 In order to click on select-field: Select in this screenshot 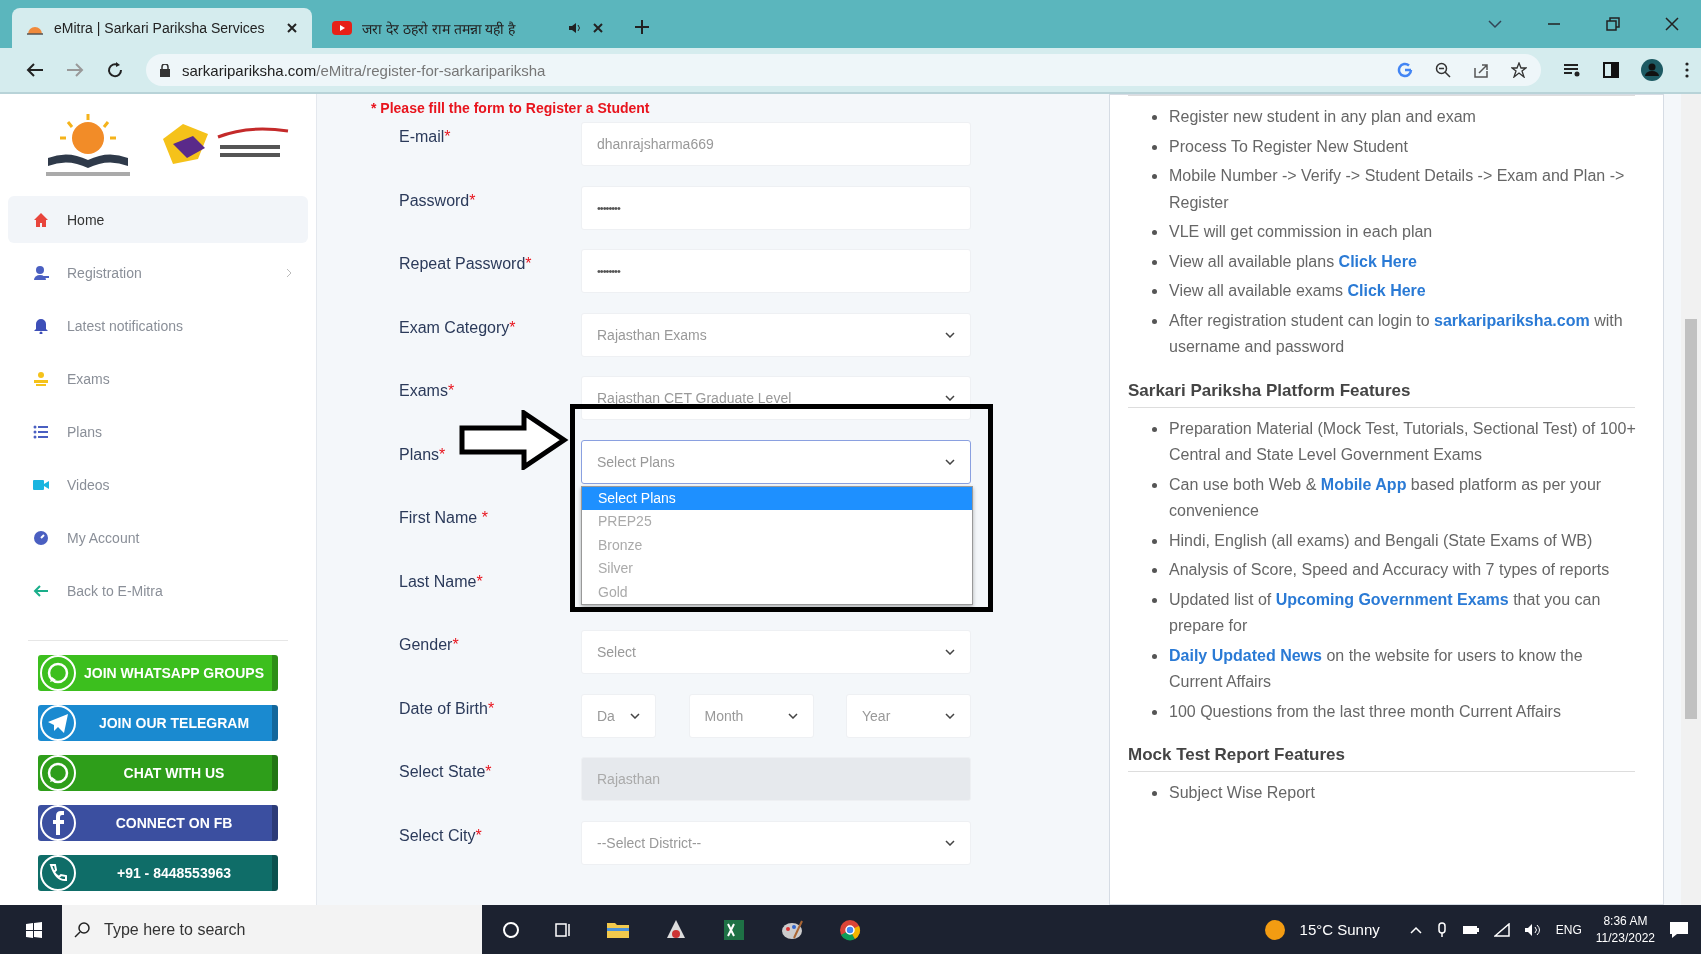, I will do `click(776, 652)`.